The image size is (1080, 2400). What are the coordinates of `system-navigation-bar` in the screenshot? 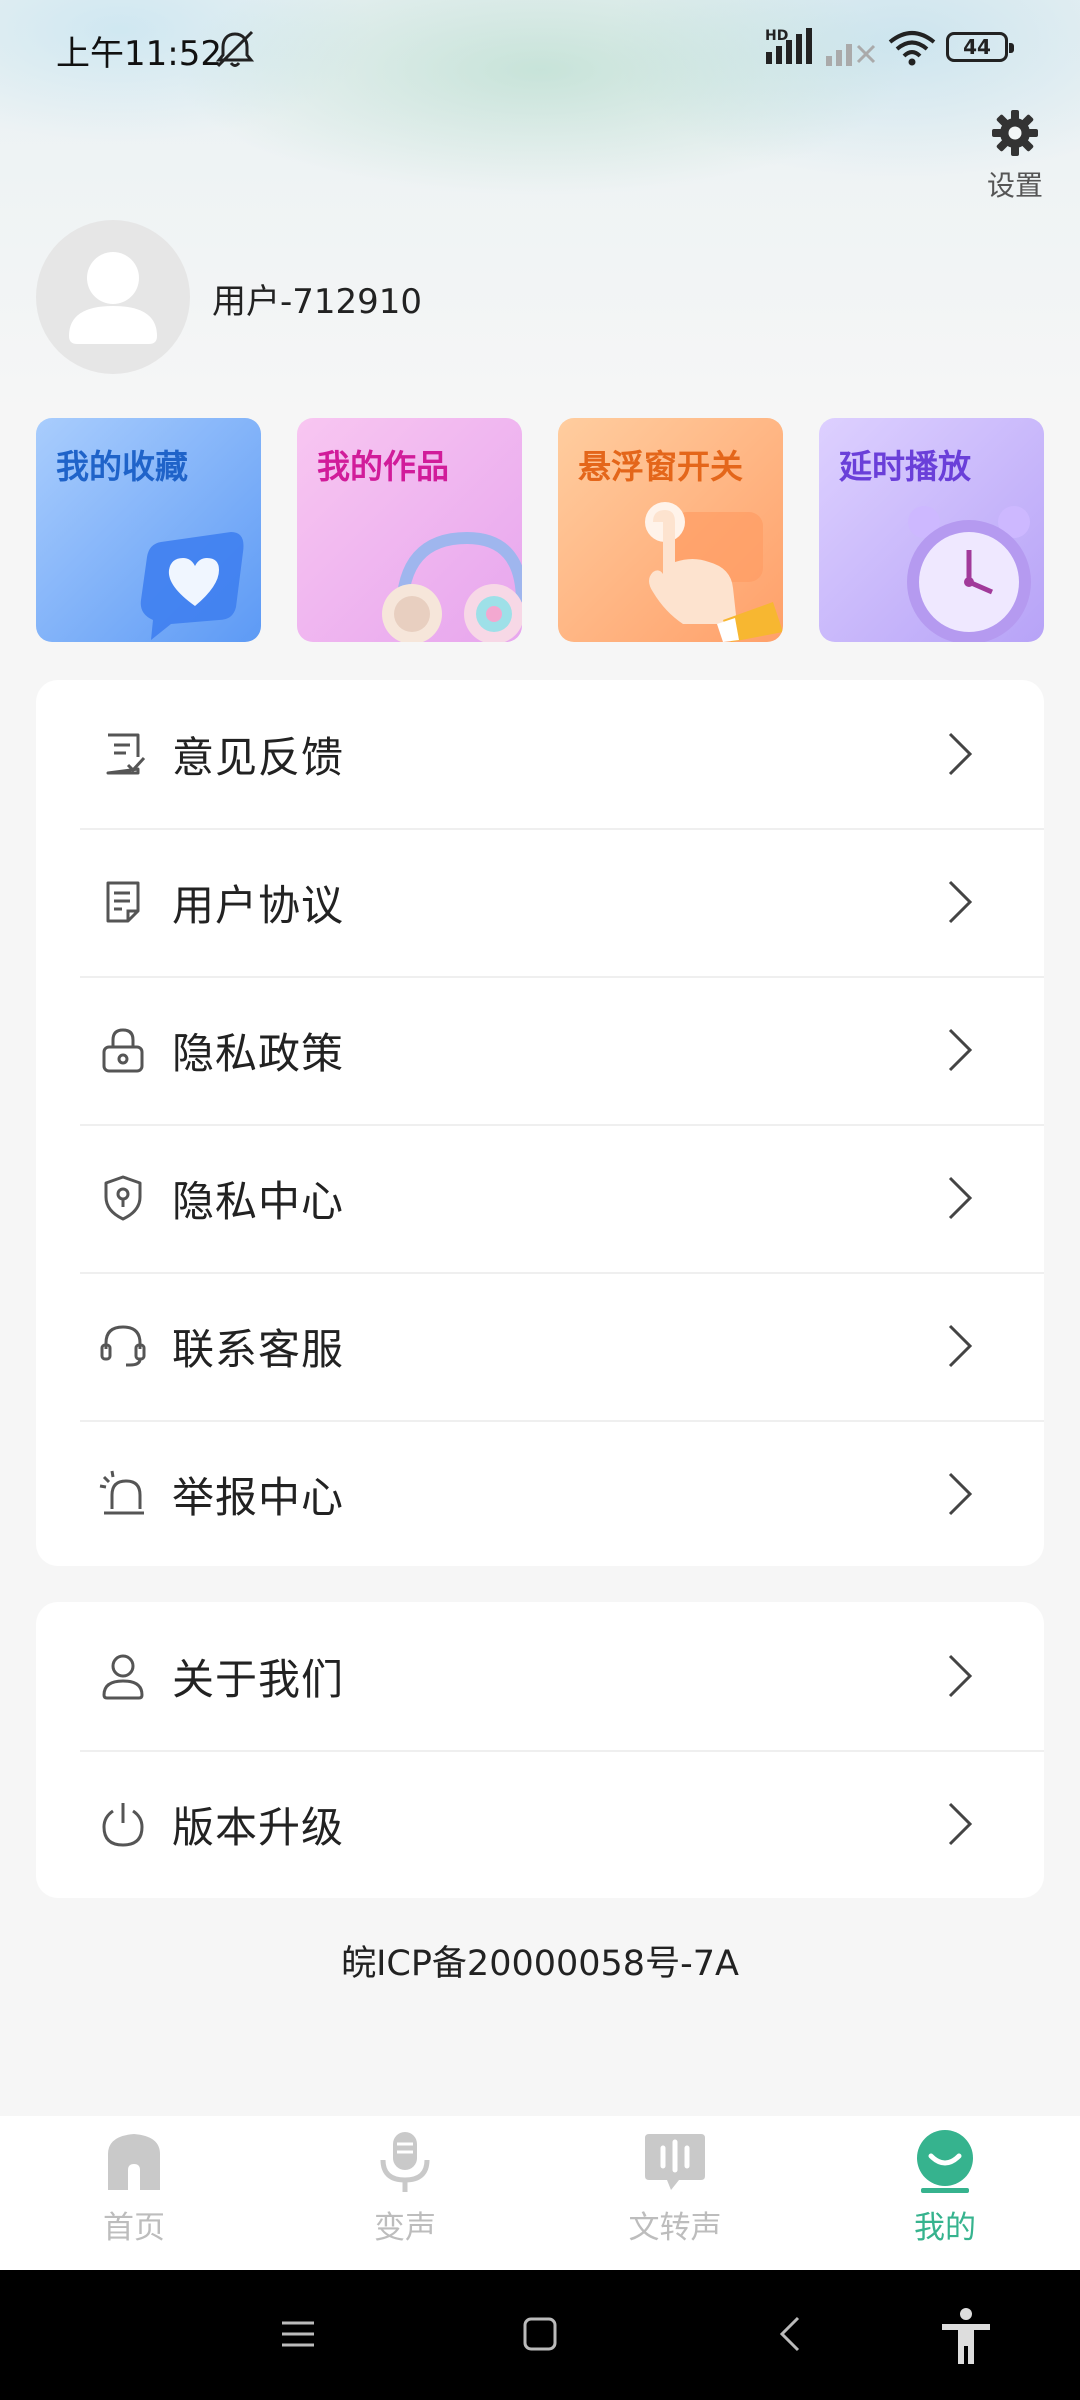 It's located at (540, 2335).